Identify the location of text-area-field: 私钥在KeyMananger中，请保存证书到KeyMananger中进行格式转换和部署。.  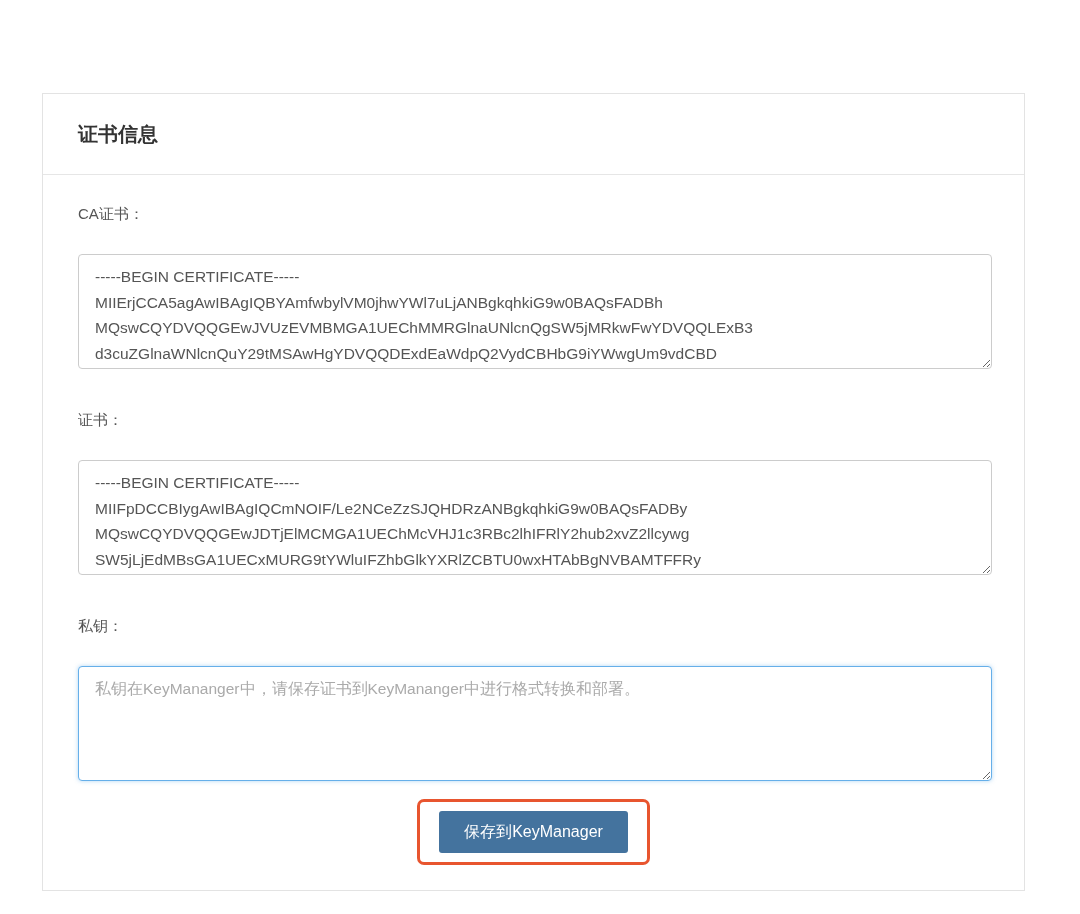
(535, 723).